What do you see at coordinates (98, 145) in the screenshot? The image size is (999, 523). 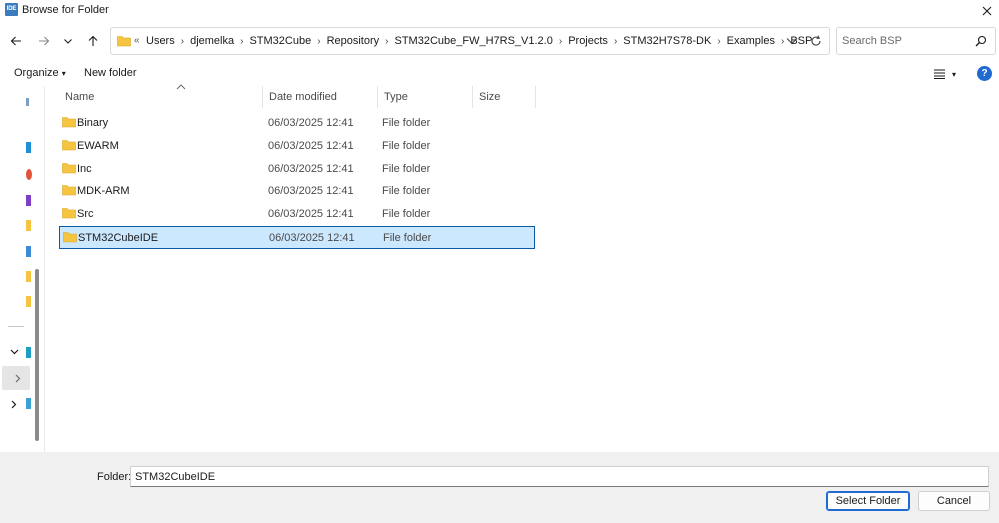 I see `file-name: EWARM` at bounding box center [98, 145].